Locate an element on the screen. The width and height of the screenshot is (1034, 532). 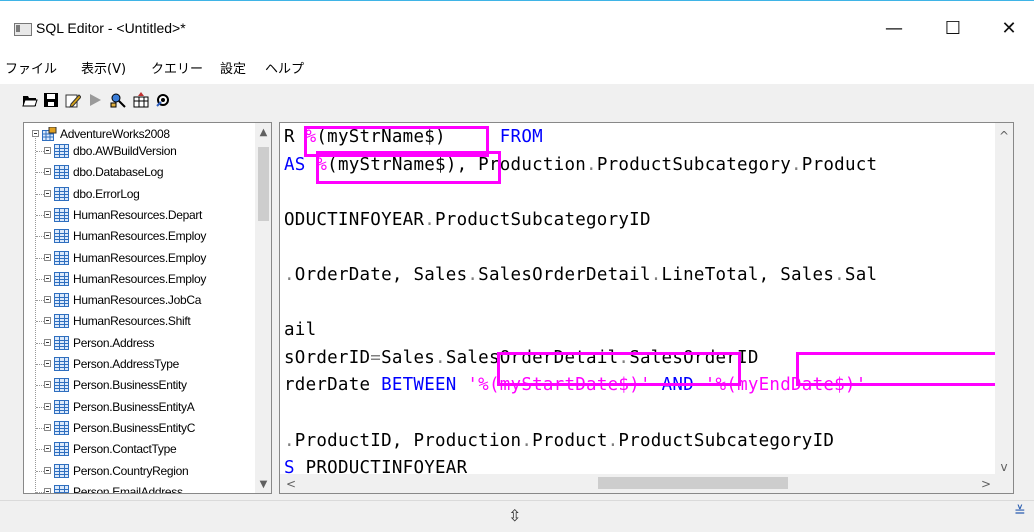
add-connection-icon is located at coordinates (118, 100).